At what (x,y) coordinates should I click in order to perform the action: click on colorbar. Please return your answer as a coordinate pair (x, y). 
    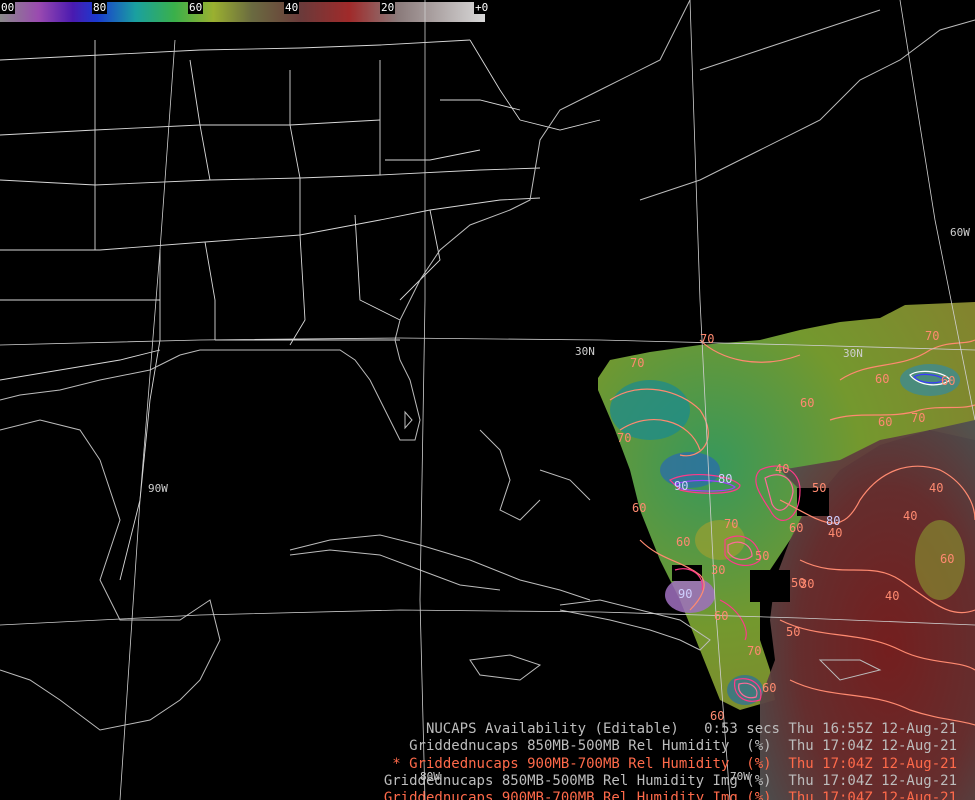
    Looking at the image, I should click on (242, 12).